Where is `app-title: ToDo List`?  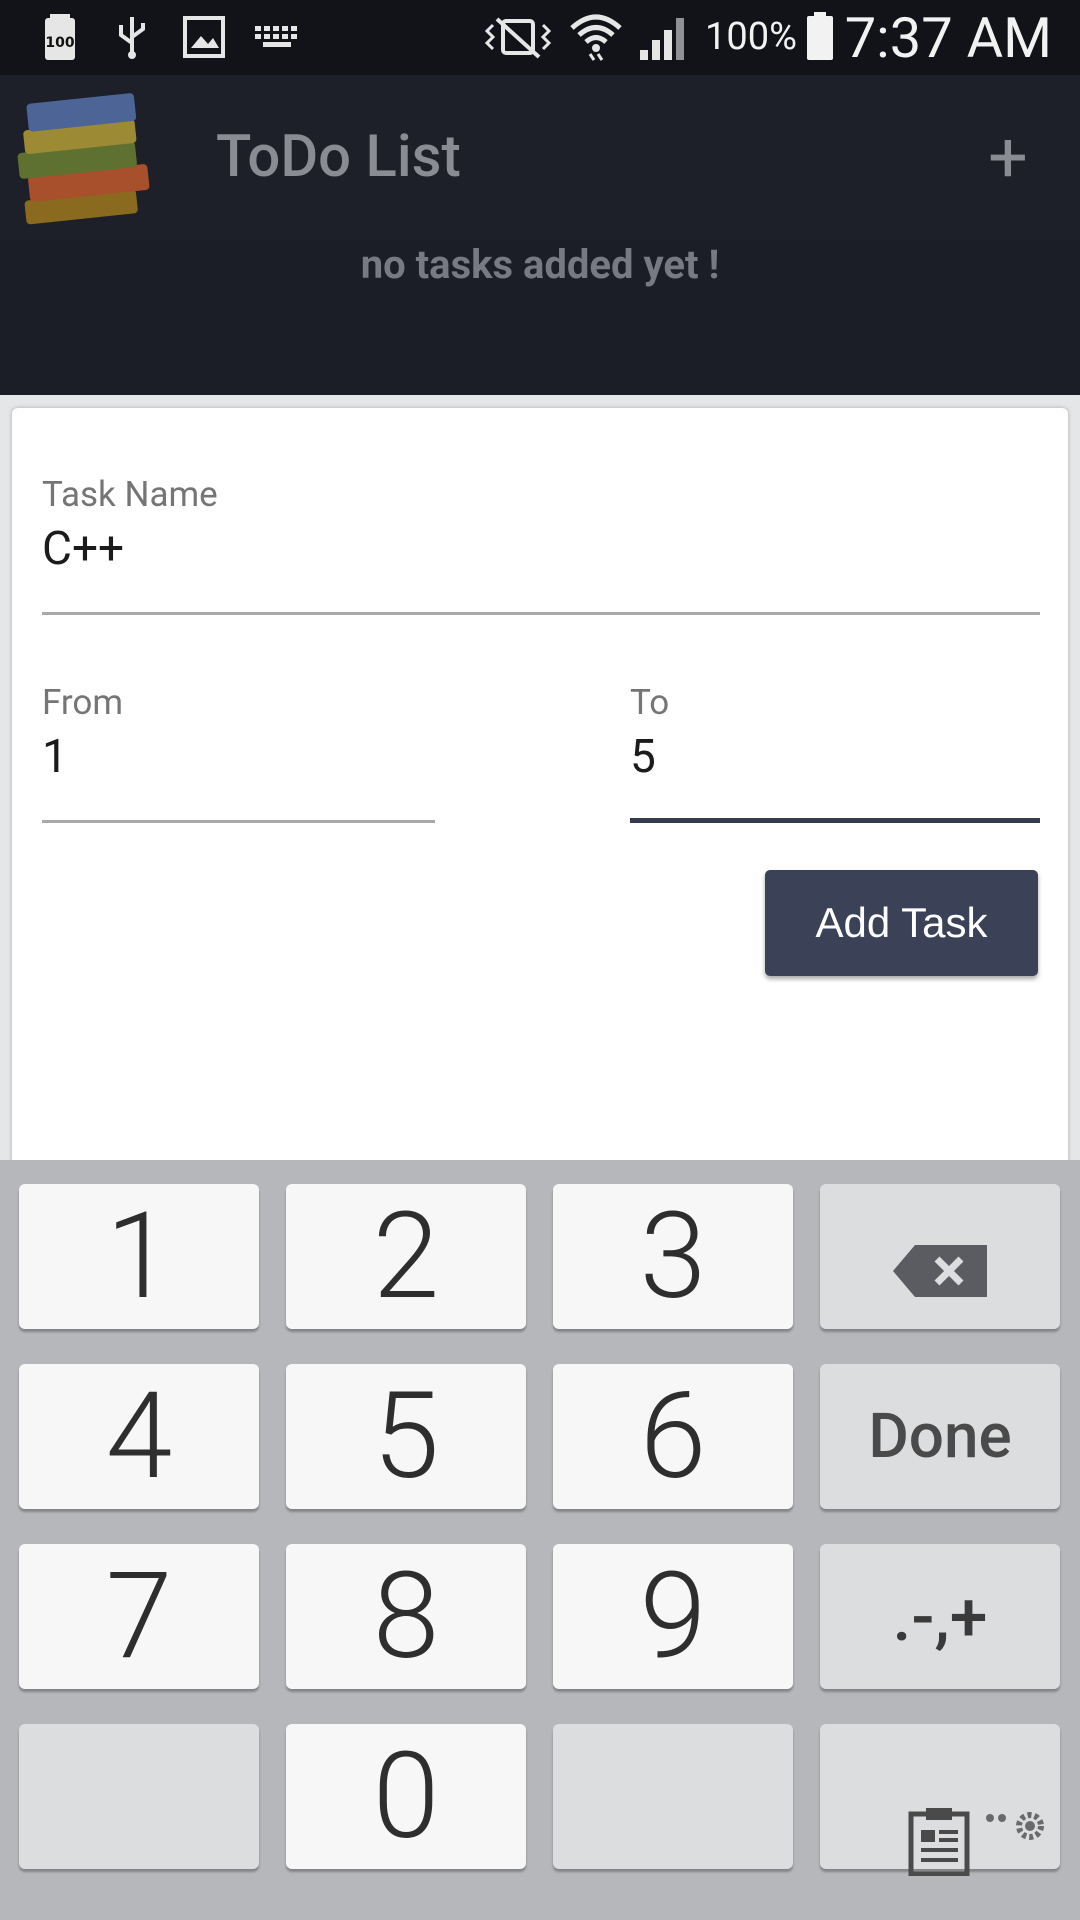 app-title: ToDo List is located at coordinates (338, 157).